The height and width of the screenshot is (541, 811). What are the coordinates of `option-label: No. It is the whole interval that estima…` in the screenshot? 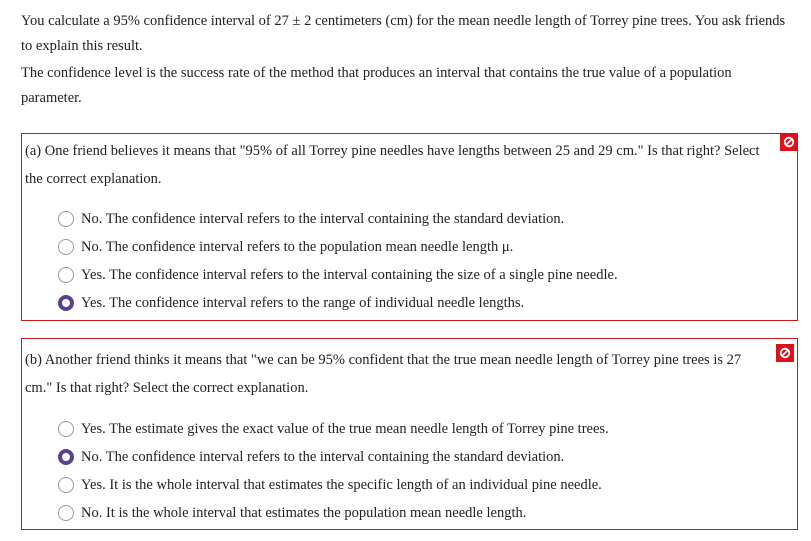 It's located at (304, 512).